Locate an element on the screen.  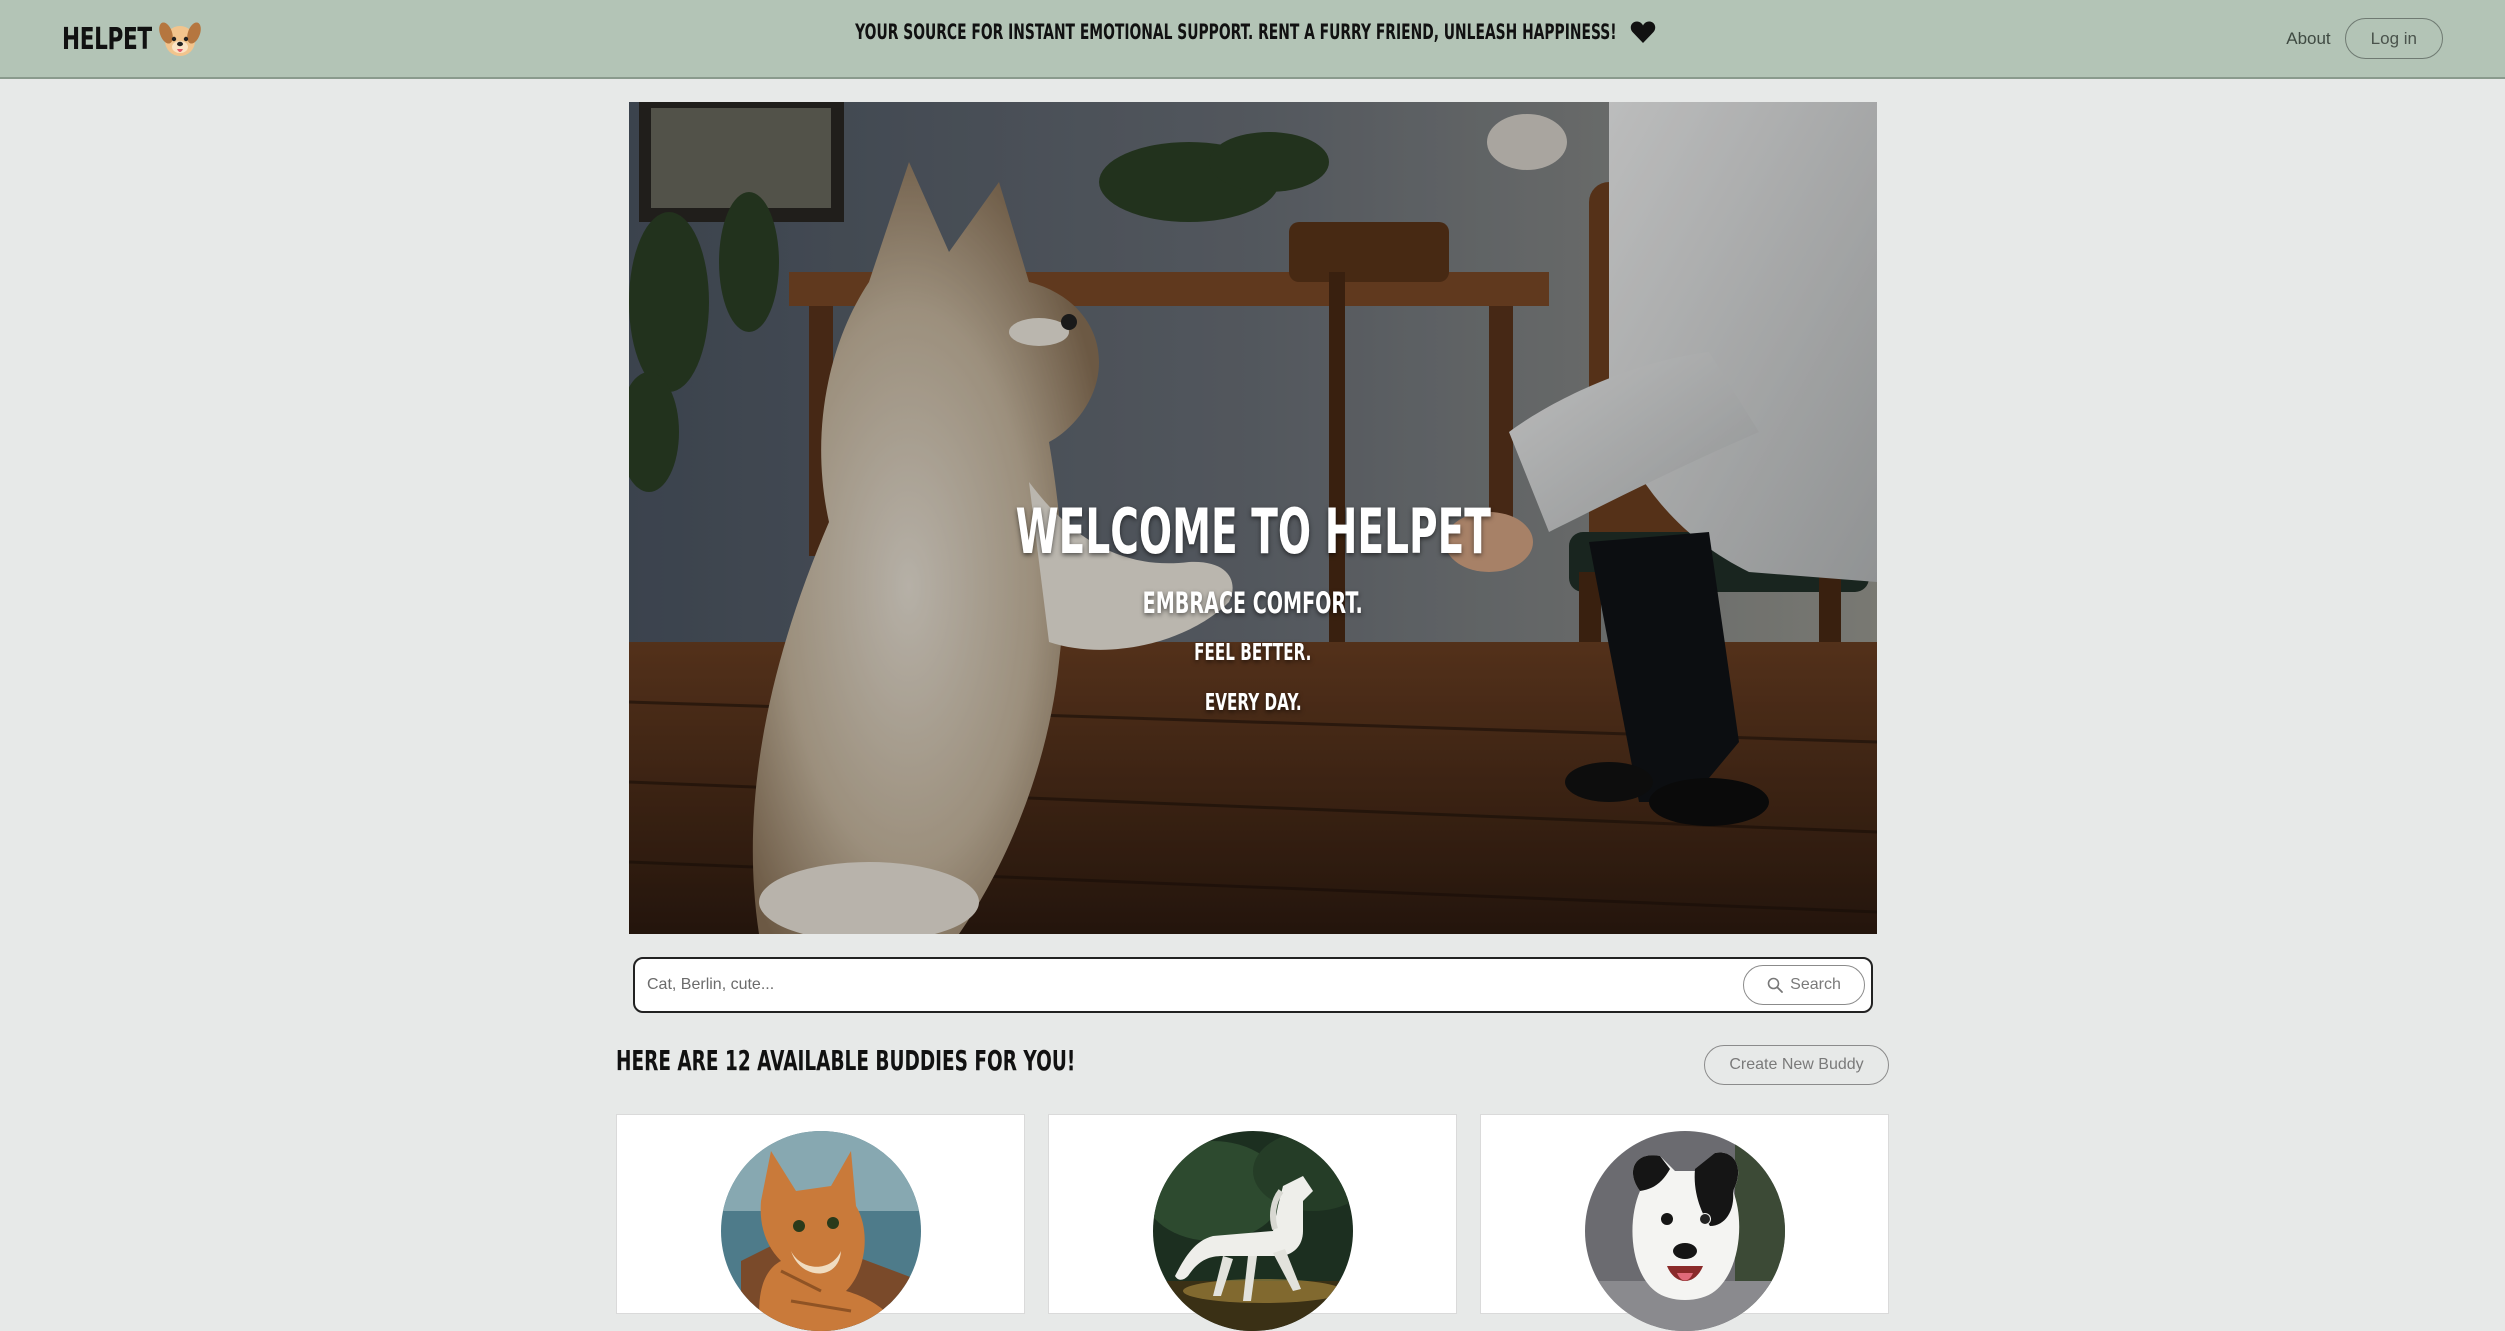
hero-tagline-line-1: EMBRACE COMFORT. is located at coordinates (1253, 603).